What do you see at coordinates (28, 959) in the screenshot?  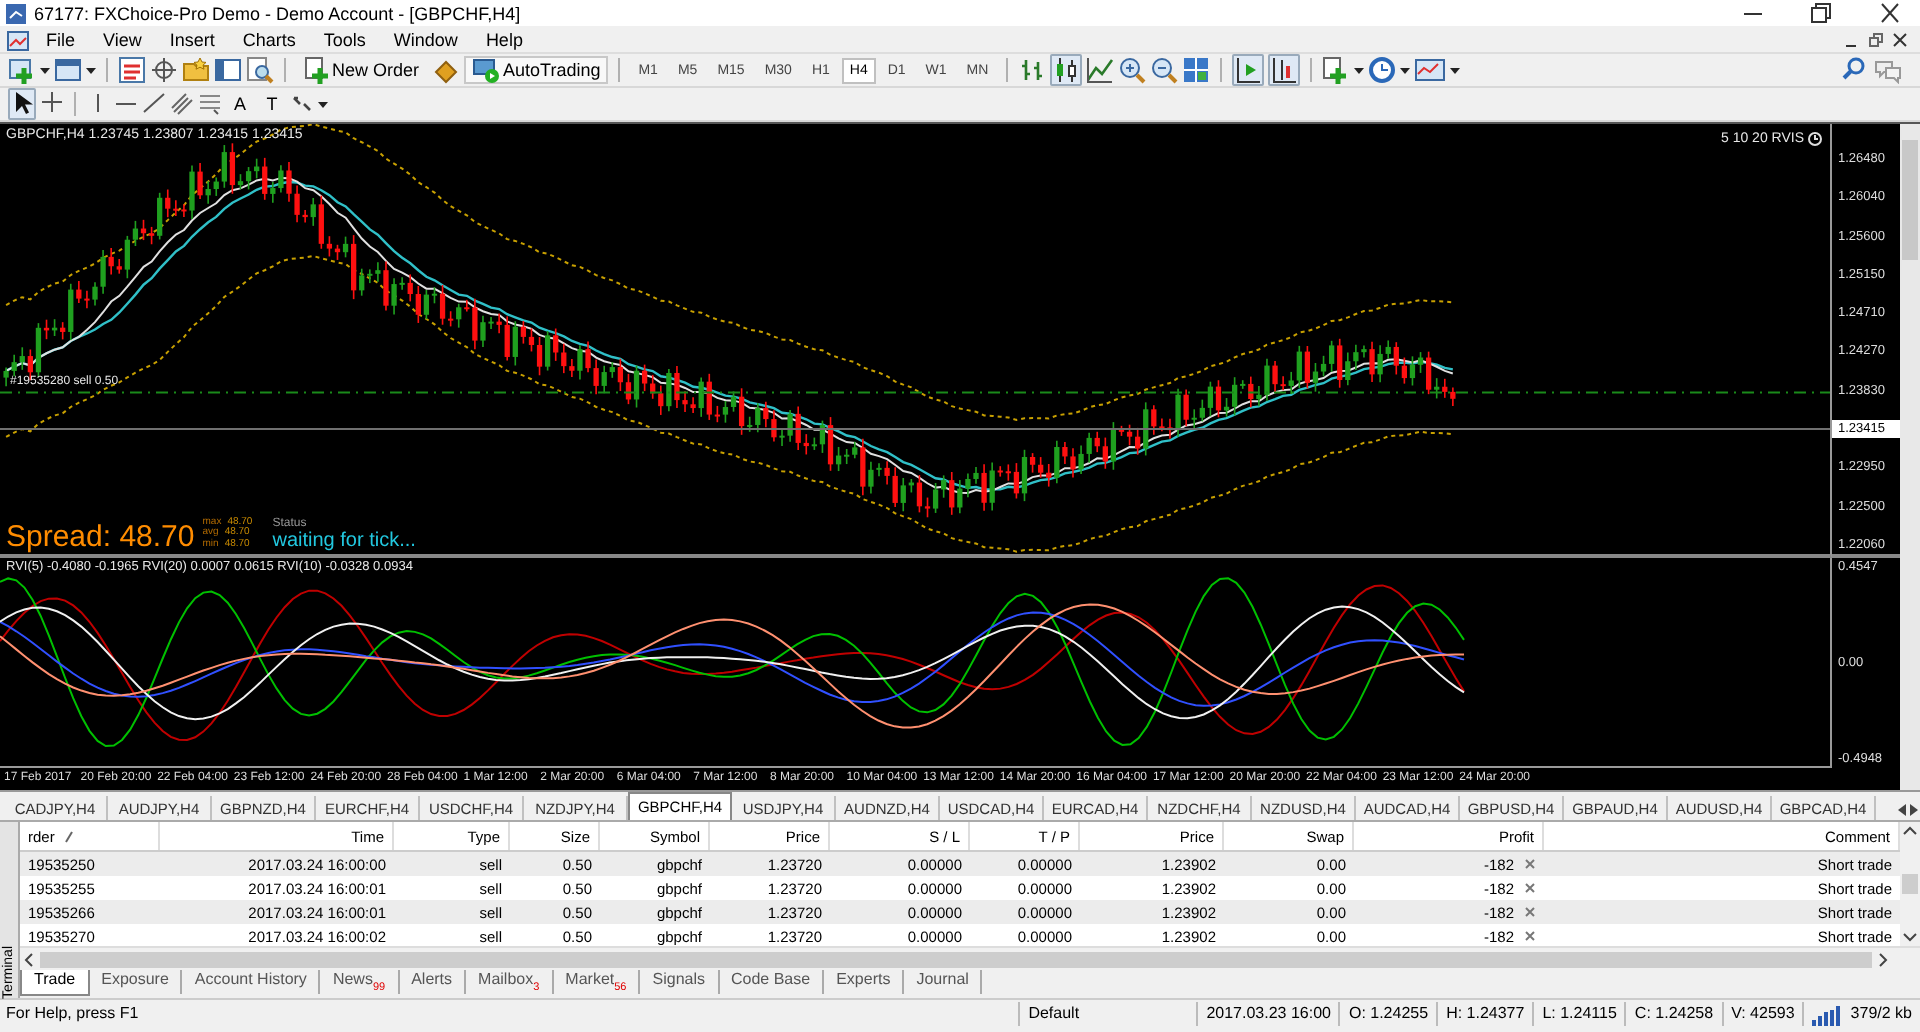 I see `scroll-left-icon` at bounding box center [28, 959].